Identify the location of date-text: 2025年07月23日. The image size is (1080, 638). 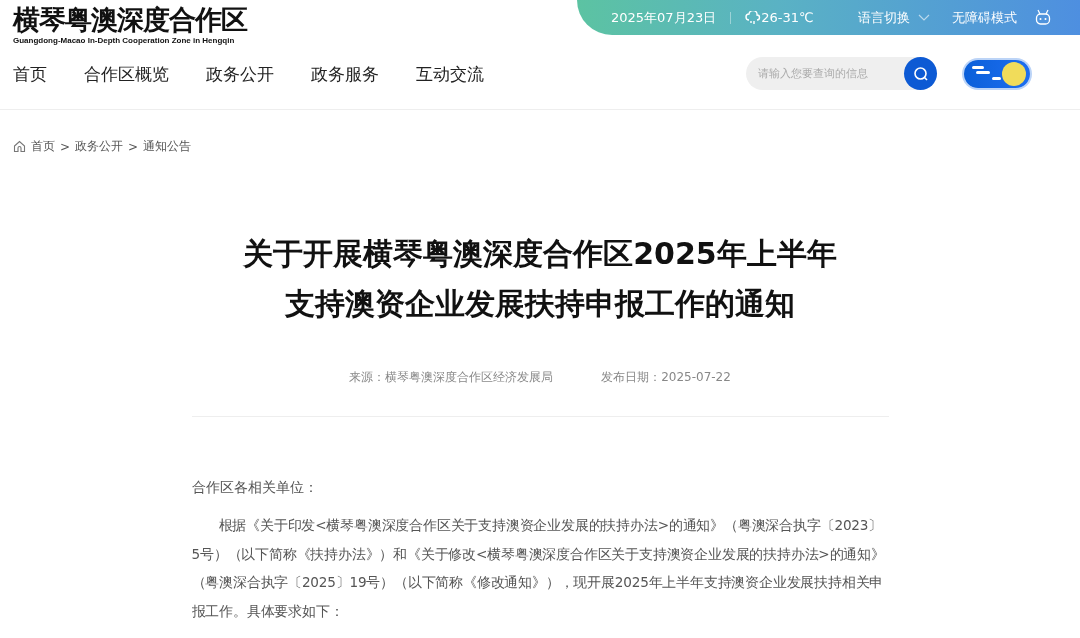
(664, 17).